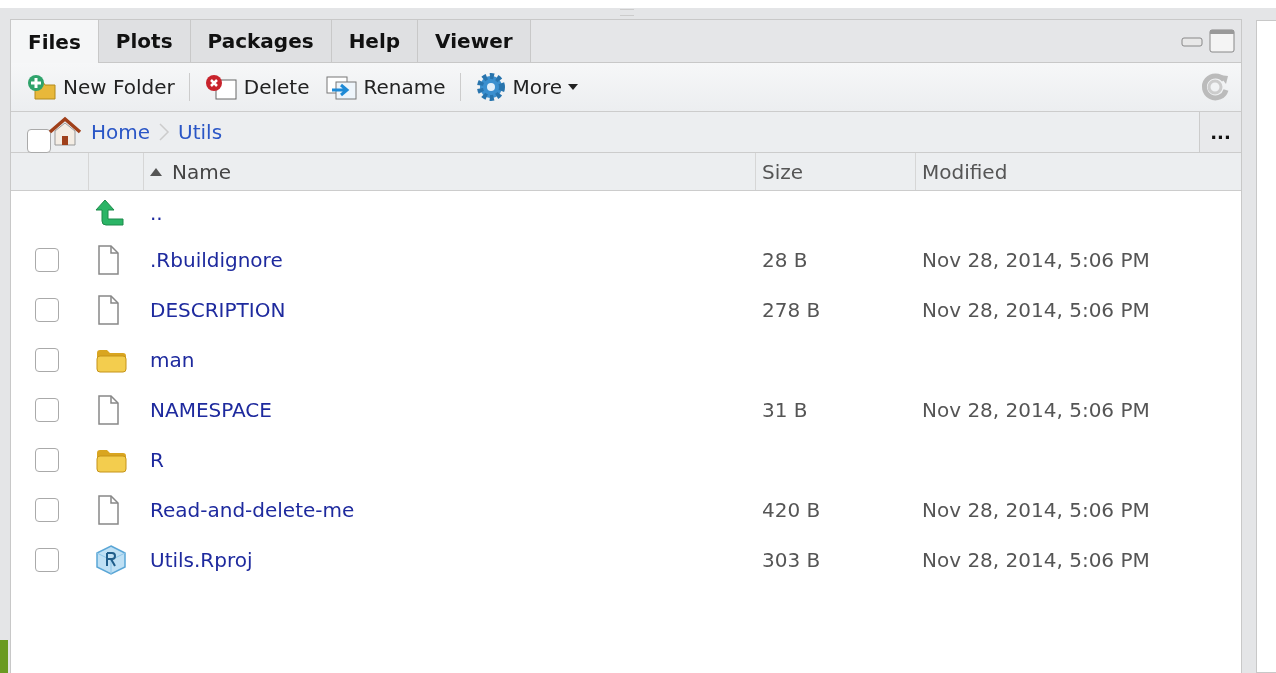 This screenshot has height=673, width=1276. Describe the element at coordinates (201, 560) in the screenshot. I see `file-link: Utils.Rproj` at that location.